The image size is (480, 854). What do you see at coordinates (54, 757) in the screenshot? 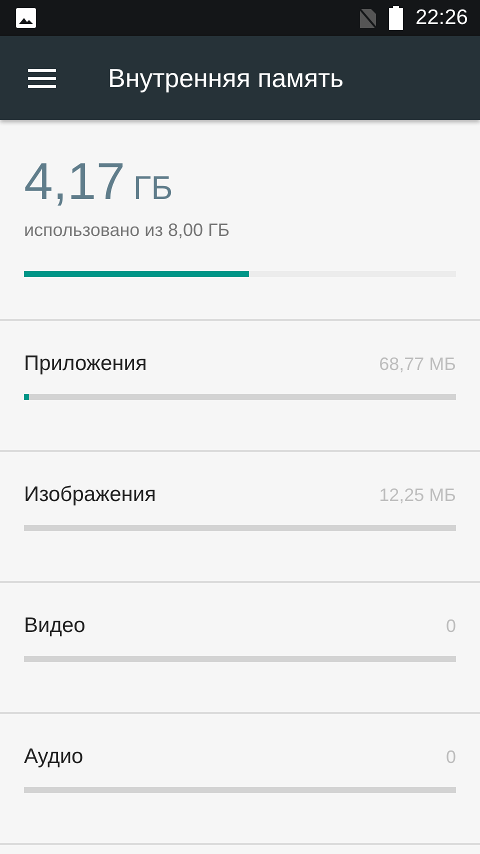
I see `category-name: Аудио` at bounding box center [54, 757].